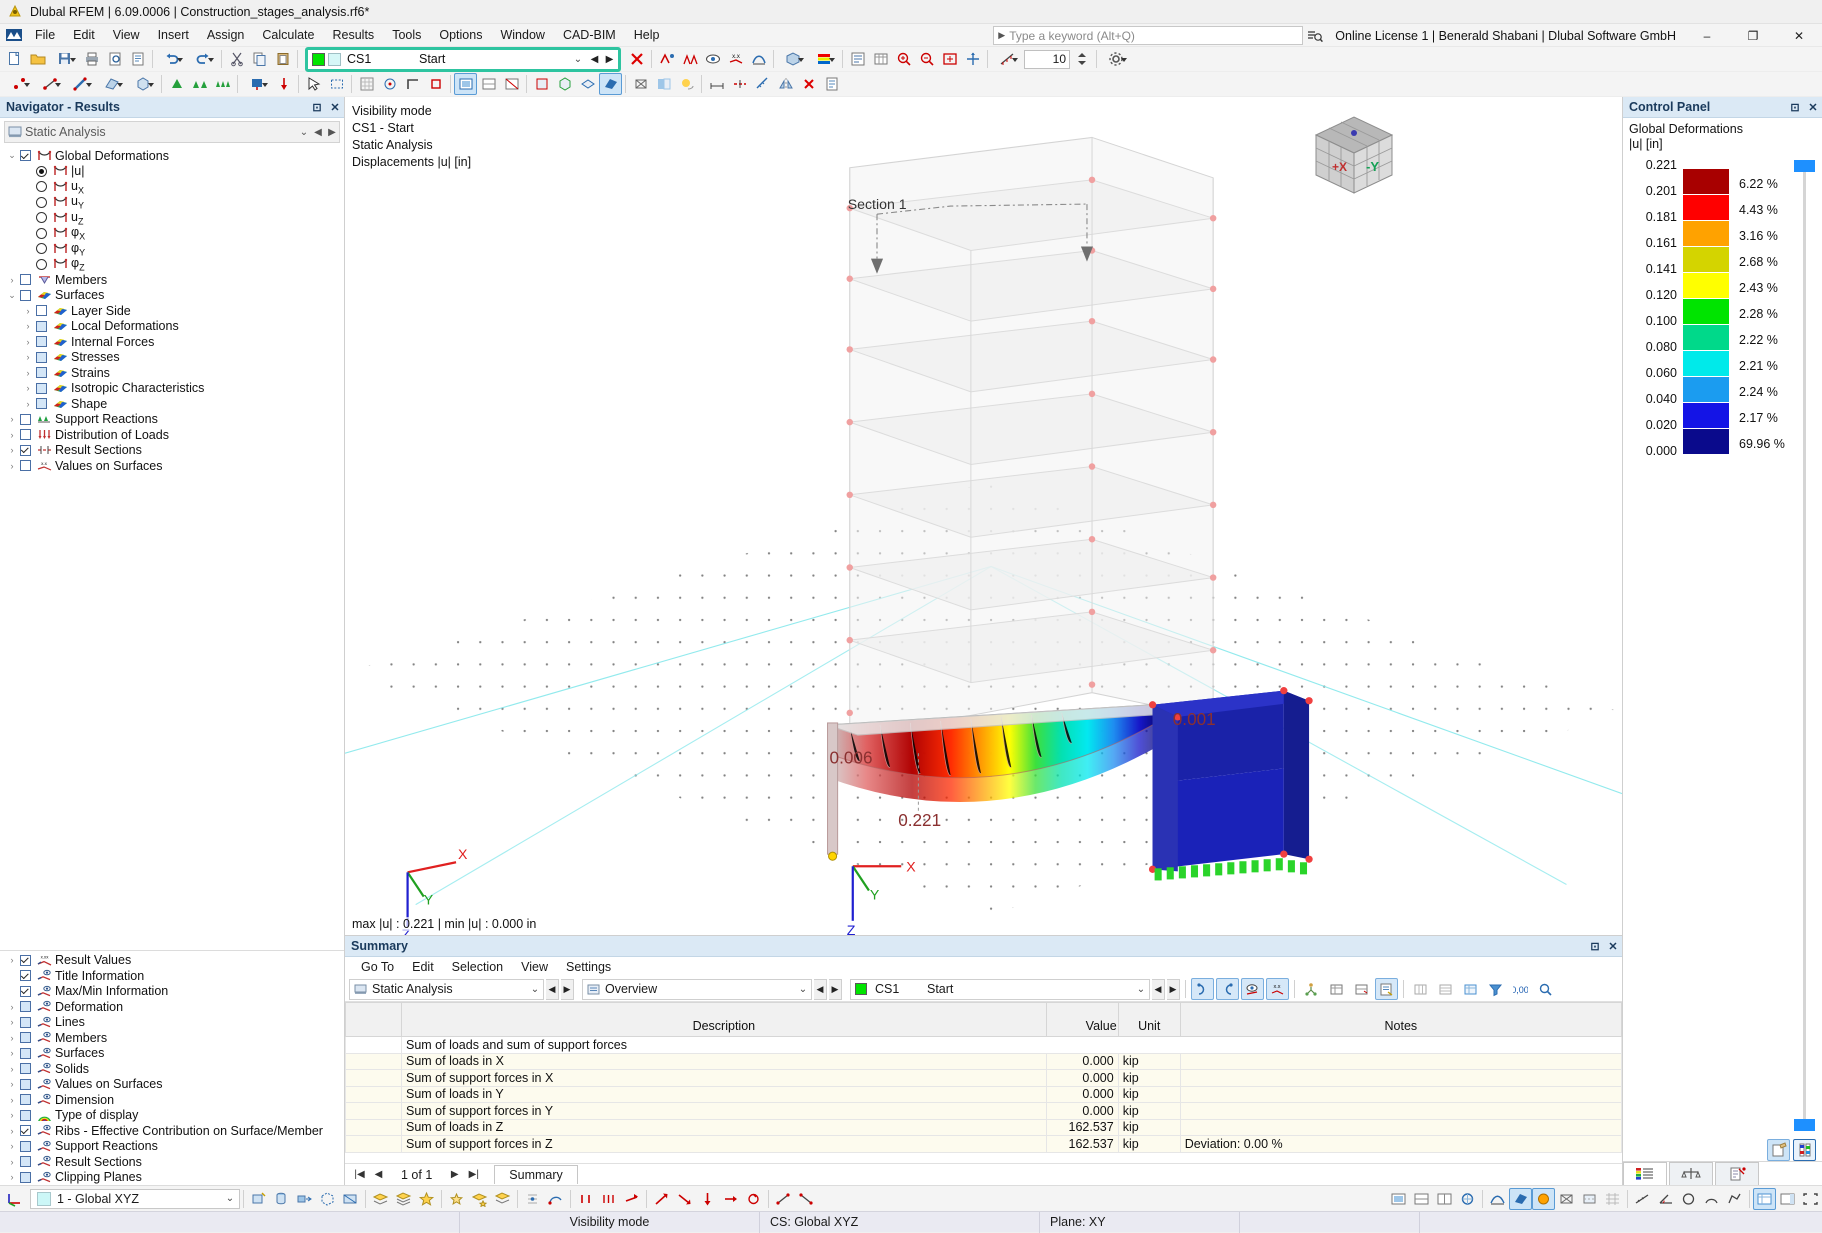 Image resolution: width=1822 pixels, height=1233 pixels. What do you see at coordinates (609, 59) in the screenshot?
I see `cs-next-button: ▶` at bounding box center [609, 59].